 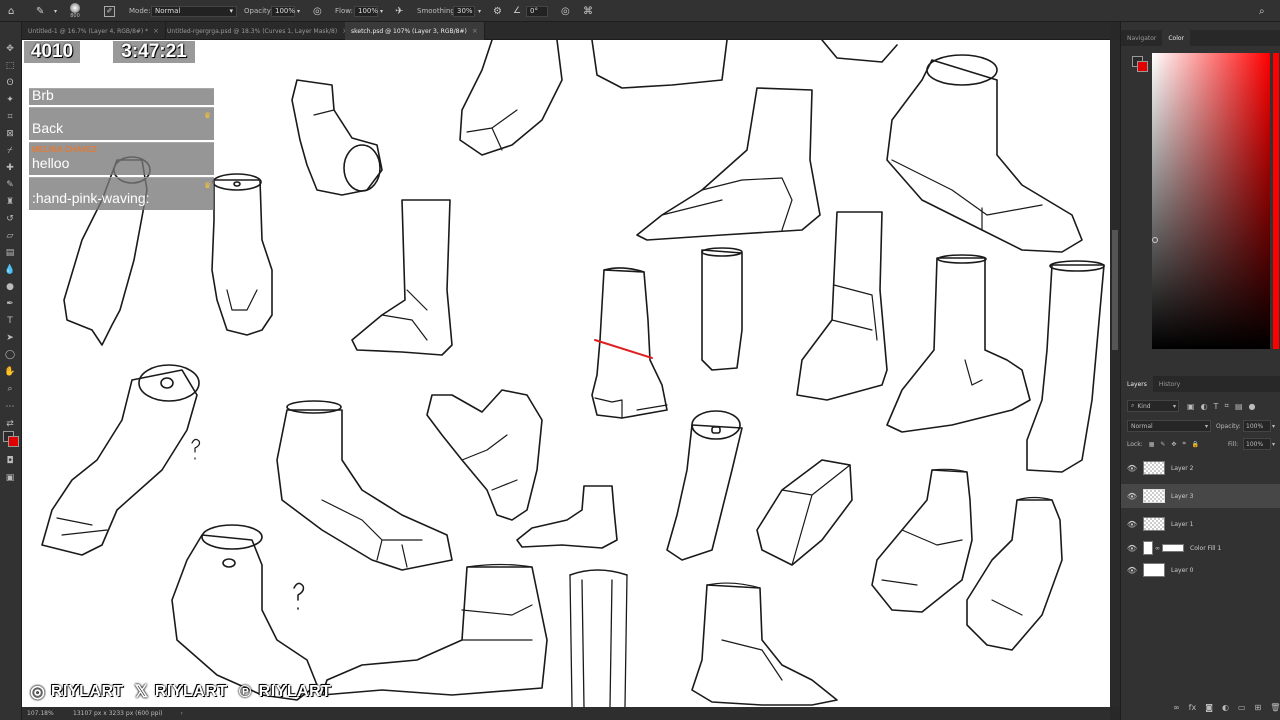 What do you see at coordinates (10, 219) in the screenshot?
I see `history-brush-tool-icon: ↺` at bounding box center [10, 219].